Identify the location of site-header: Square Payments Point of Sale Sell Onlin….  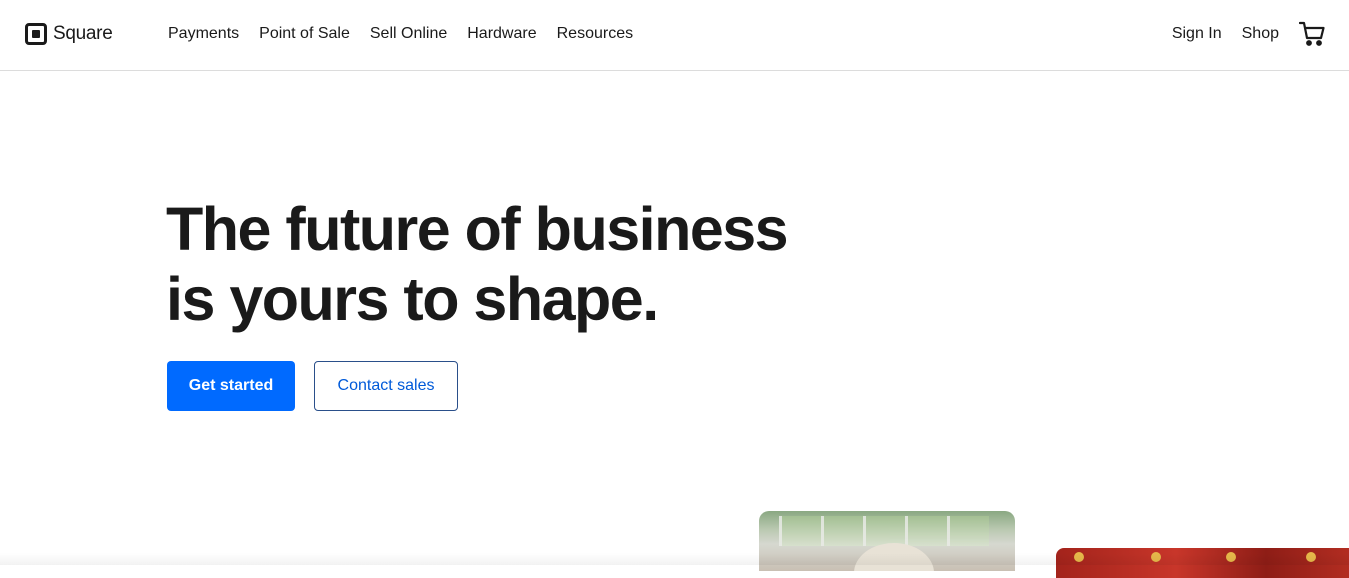
(674, 35).